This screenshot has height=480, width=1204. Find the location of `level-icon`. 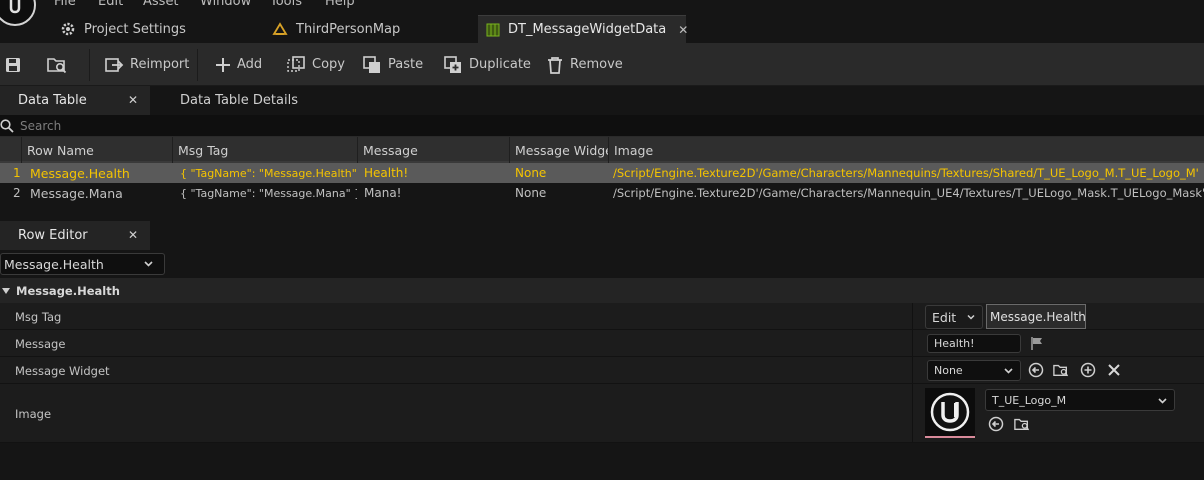

level-icon is located at coordinates (280, 29).